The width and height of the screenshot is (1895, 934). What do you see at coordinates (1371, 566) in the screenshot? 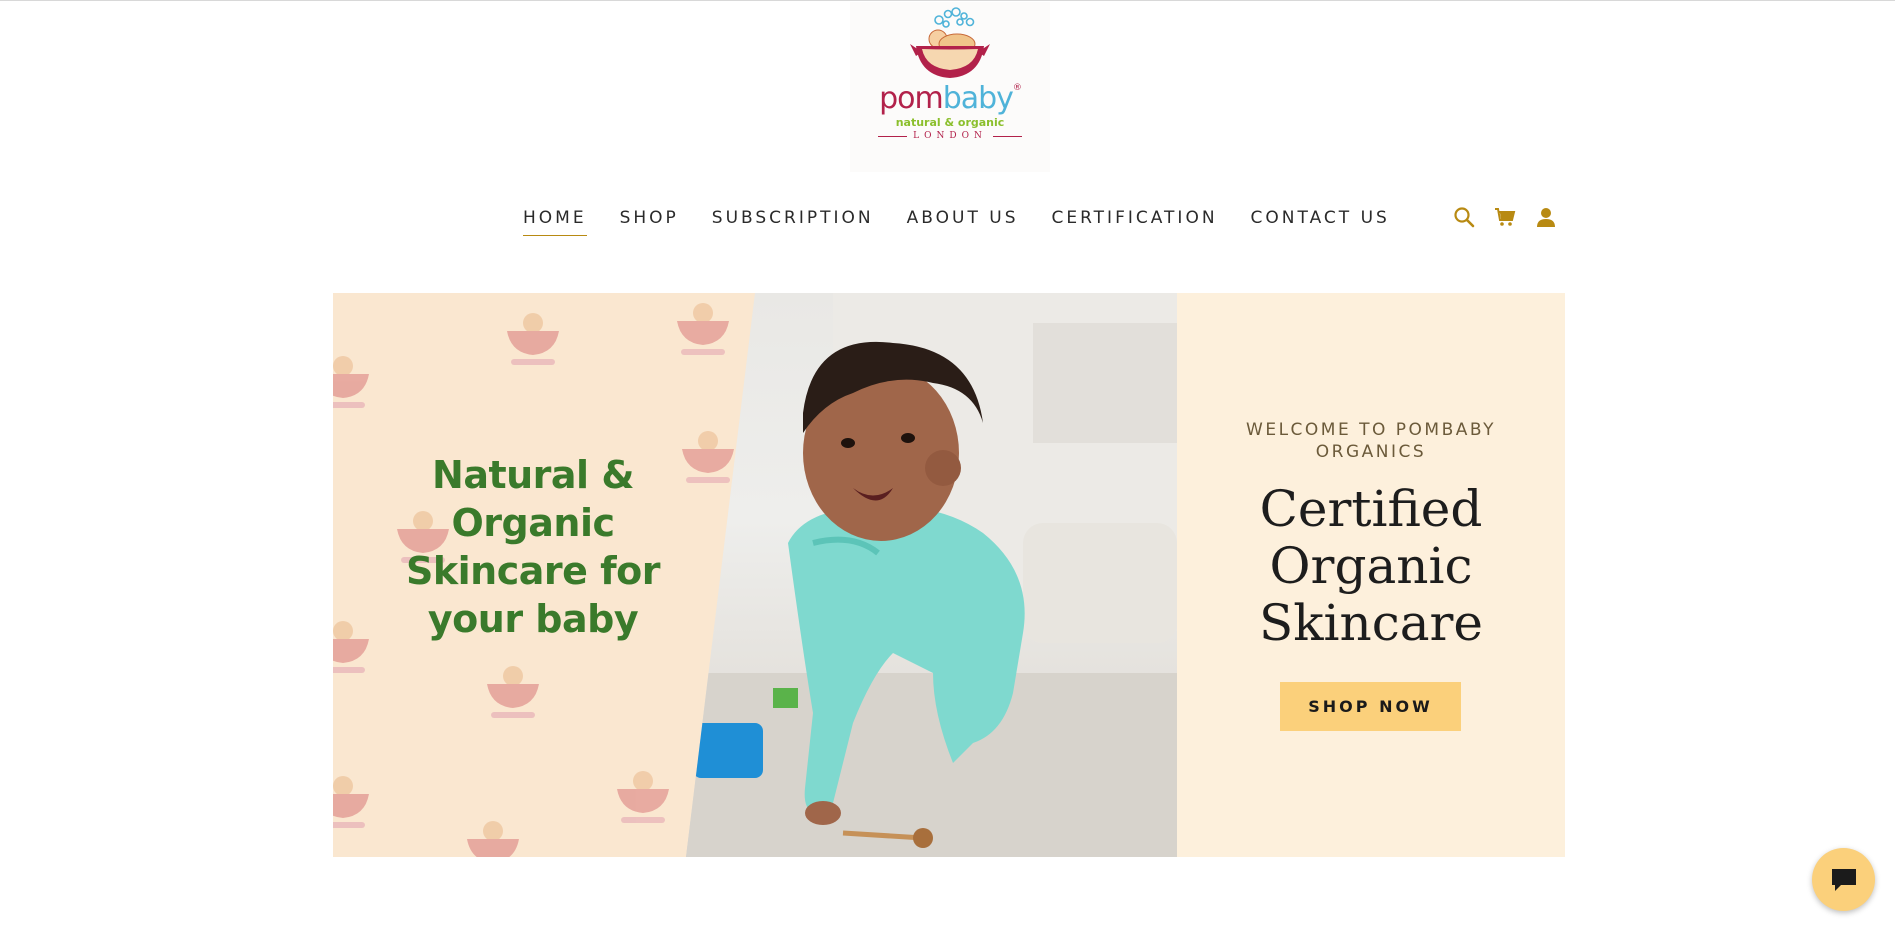
I see `hero-title: Certified Organic Skincare` at bounding box center [1371, 566].